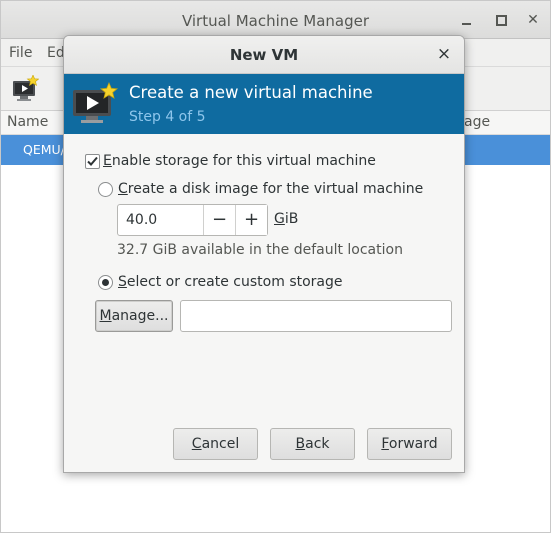  What do you see at coordinates (467, 20) in the screenshot?
I see `minimize-icon` at bounding box center [467, 20].